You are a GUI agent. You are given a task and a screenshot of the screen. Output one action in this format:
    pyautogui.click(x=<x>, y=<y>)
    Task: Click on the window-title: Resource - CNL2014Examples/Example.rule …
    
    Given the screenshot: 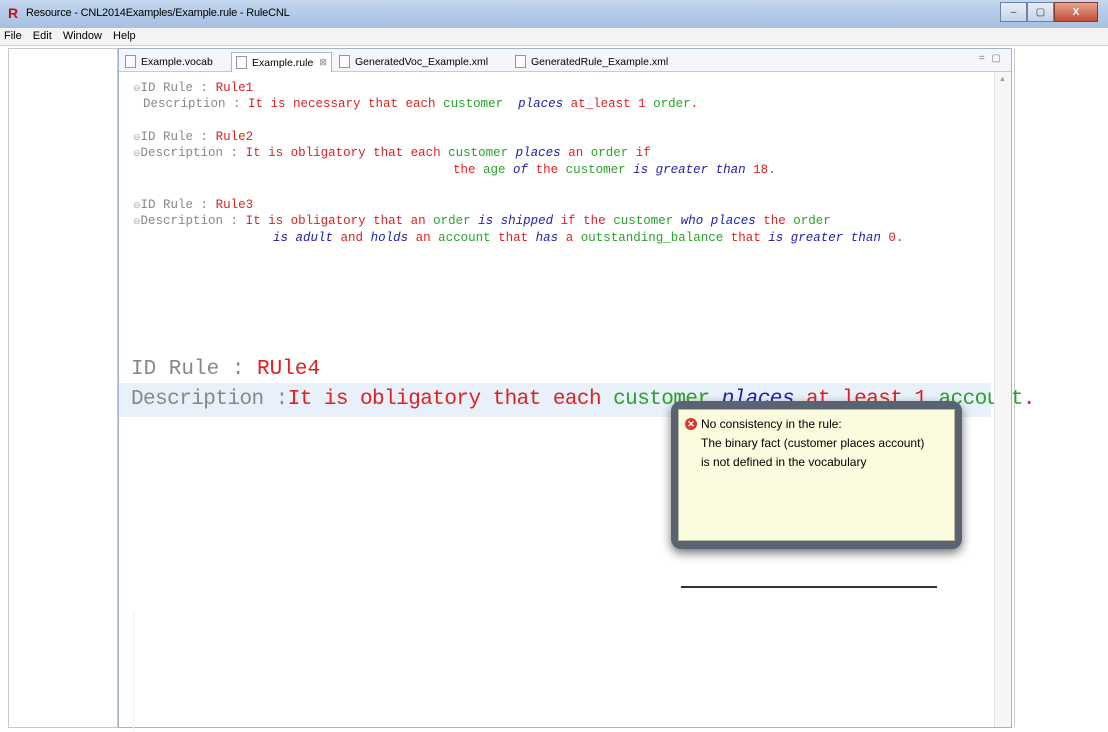 What is the action you would take?
    pyautogui.click(x=158, y=13)
    